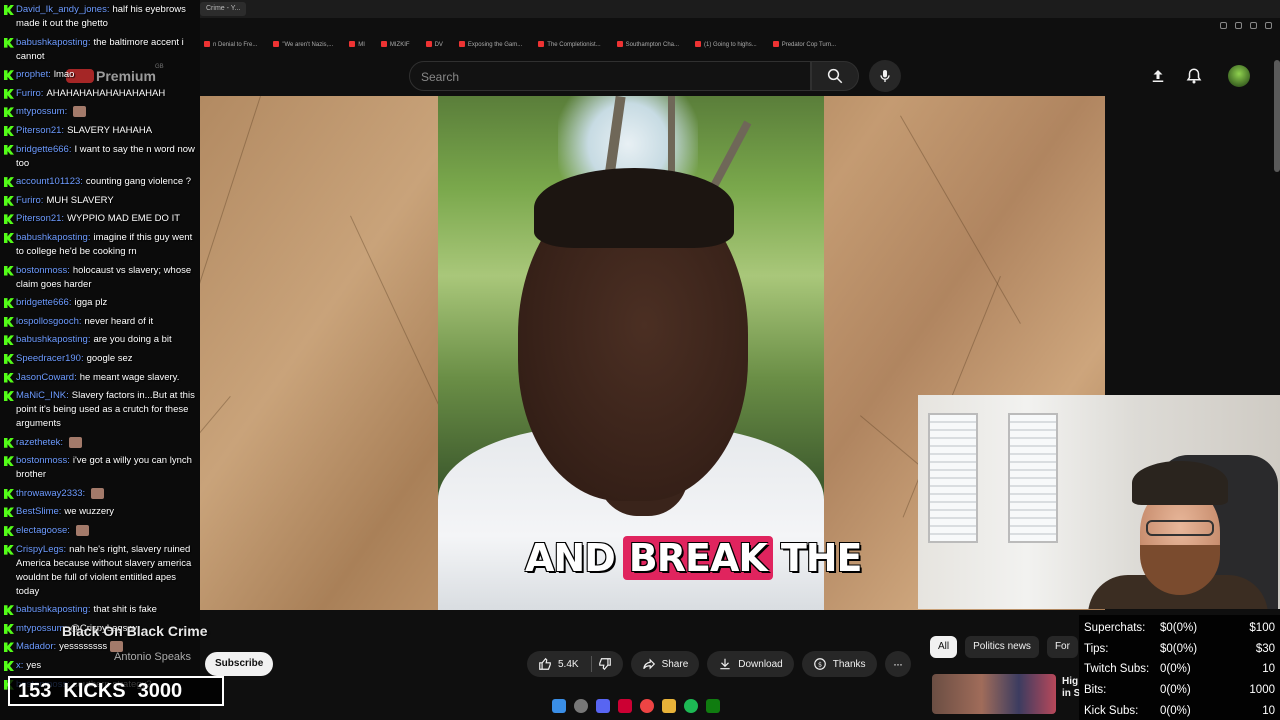  Describe the element at coordinates (559, 706) in the screenshot. I see `windows-start-icon` at that location.